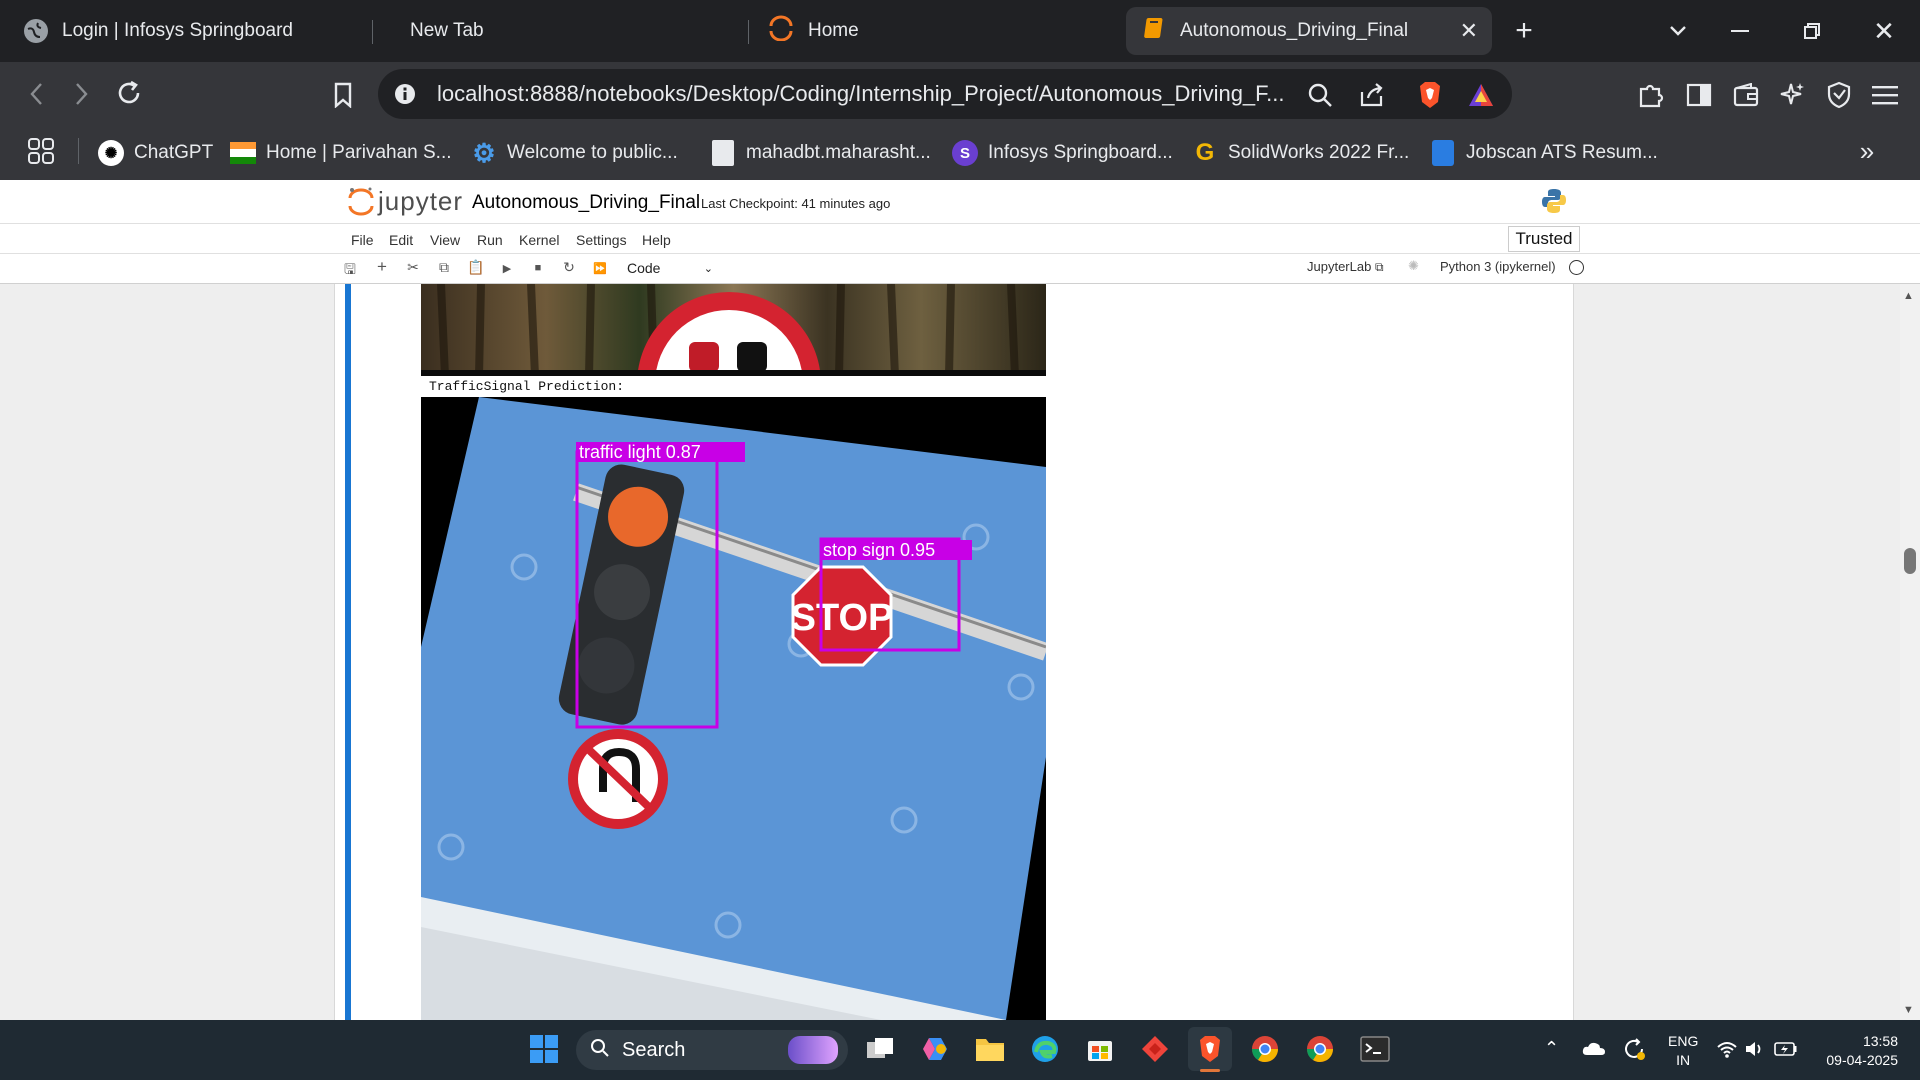 The image size is (1920, 1080). I want to click on anydesk-icon, so click(1155, 1049).